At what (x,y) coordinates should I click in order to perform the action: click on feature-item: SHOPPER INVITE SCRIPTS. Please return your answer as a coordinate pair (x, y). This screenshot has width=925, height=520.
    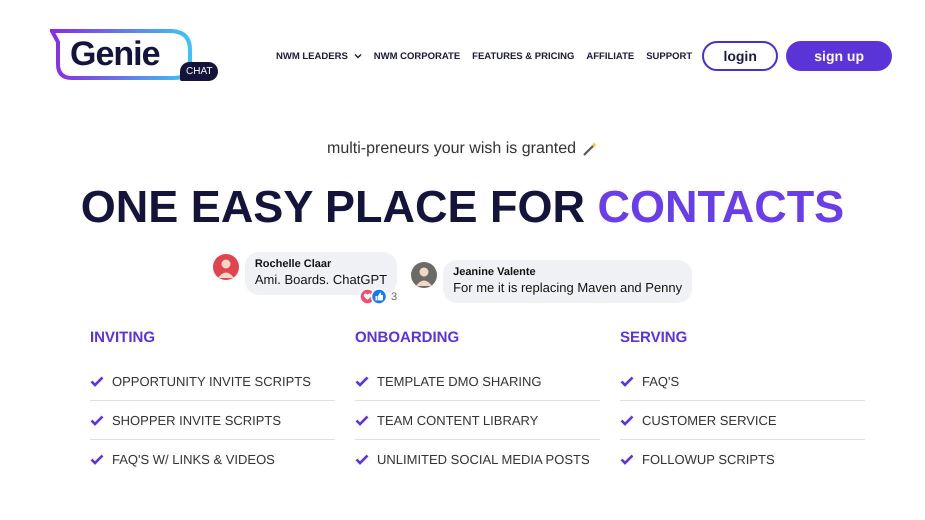
    Looking at the image, I should click on (197, 420).